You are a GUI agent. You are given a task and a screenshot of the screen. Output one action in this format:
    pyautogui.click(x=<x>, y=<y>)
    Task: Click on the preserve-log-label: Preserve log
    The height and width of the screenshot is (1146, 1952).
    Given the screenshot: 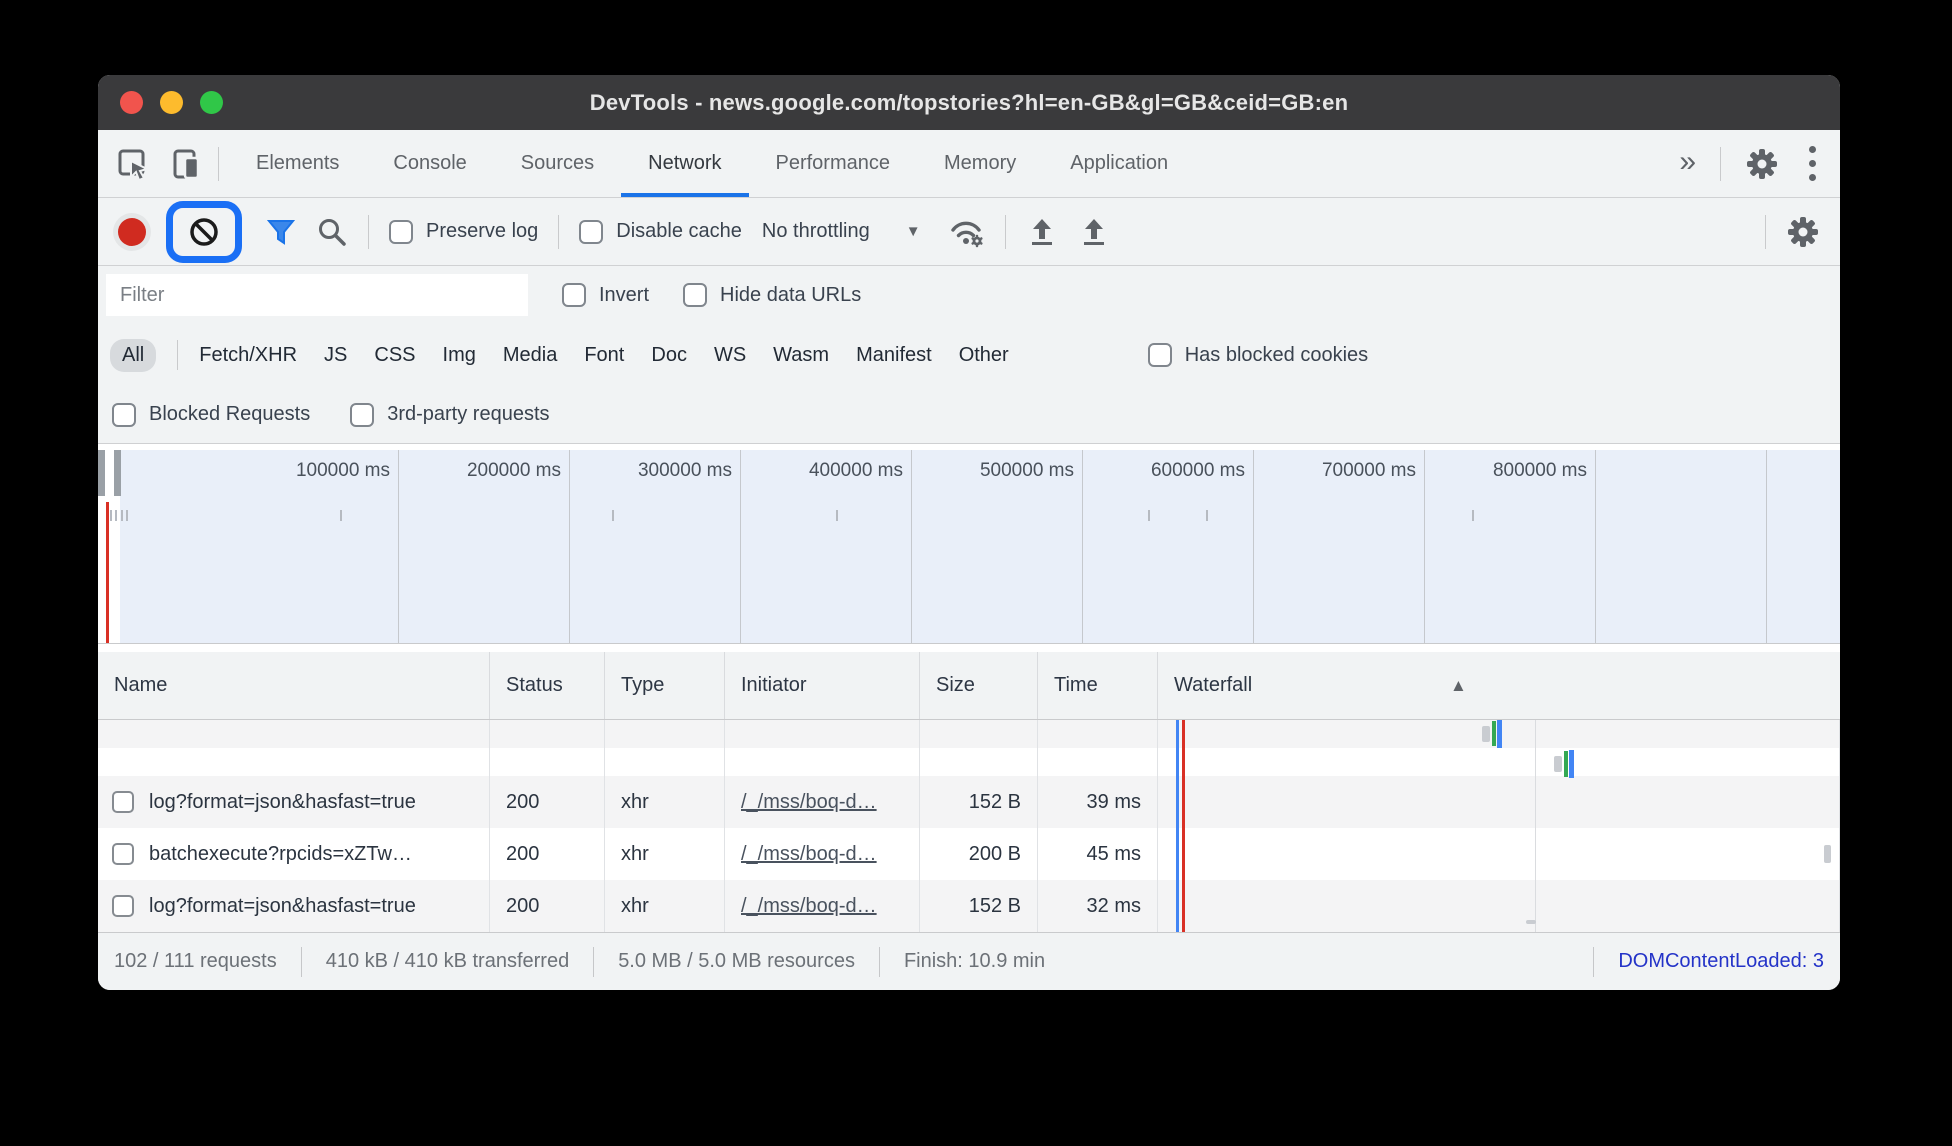 What is the action you would take?
    pyautogui.click(x=482, y=231)
    